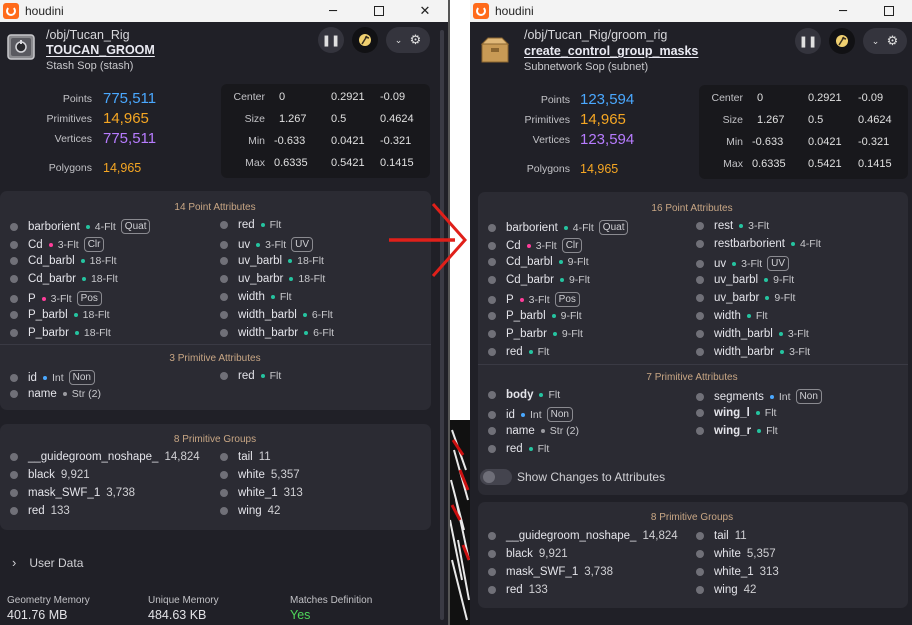  I want to click on attribute-row: wing_l Flt, so click(736, 413).